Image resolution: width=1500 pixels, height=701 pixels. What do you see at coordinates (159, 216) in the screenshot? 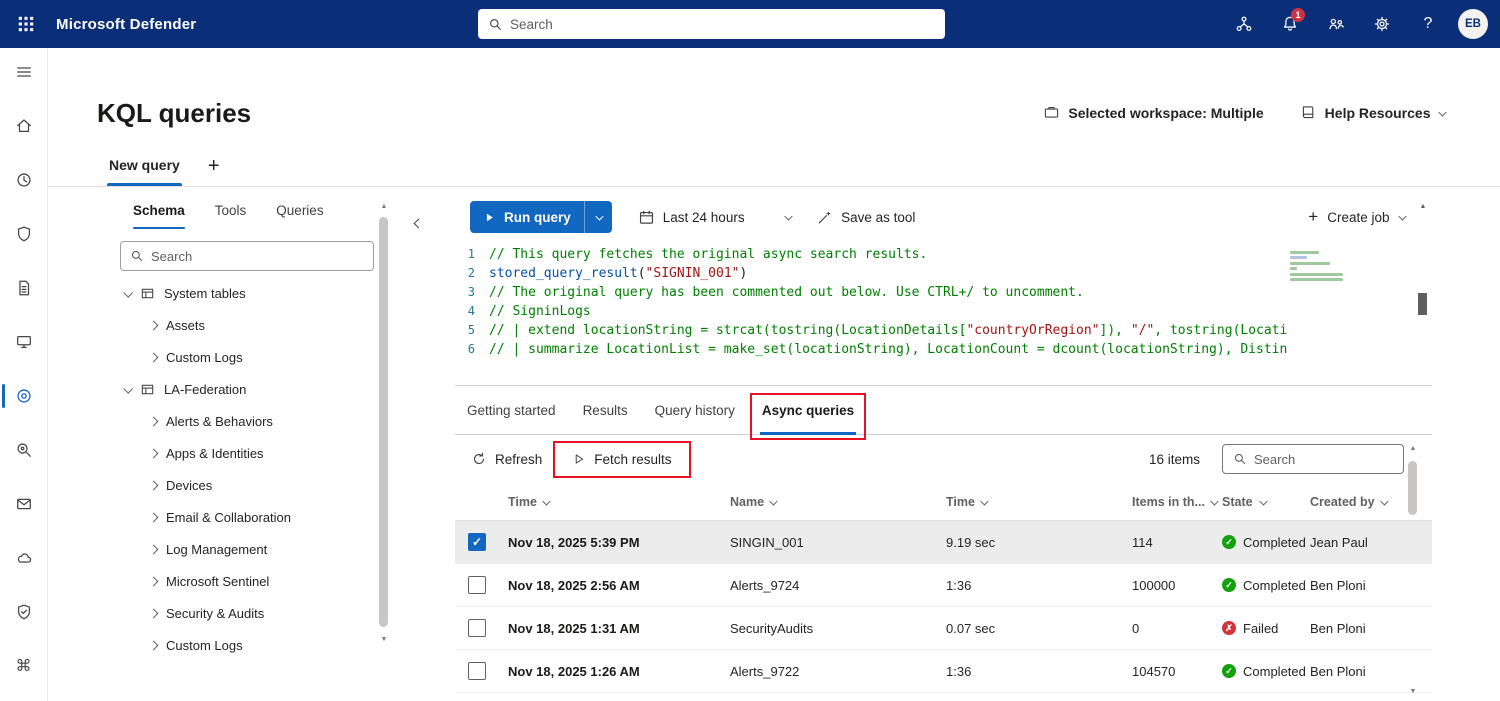
I see `schema-tab-schema: Schema` at bounding box center [159, 216].